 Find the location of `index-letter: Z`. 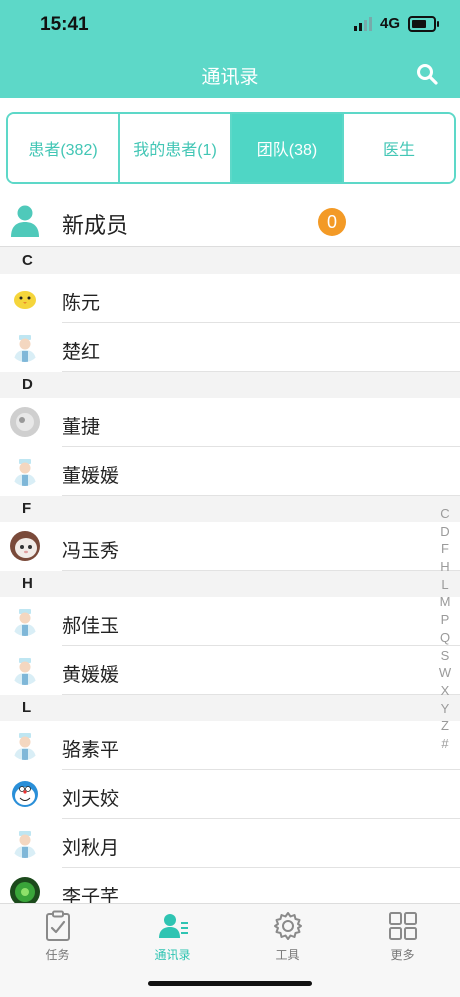

index-letter: Z is located at coordinates (445, 726).